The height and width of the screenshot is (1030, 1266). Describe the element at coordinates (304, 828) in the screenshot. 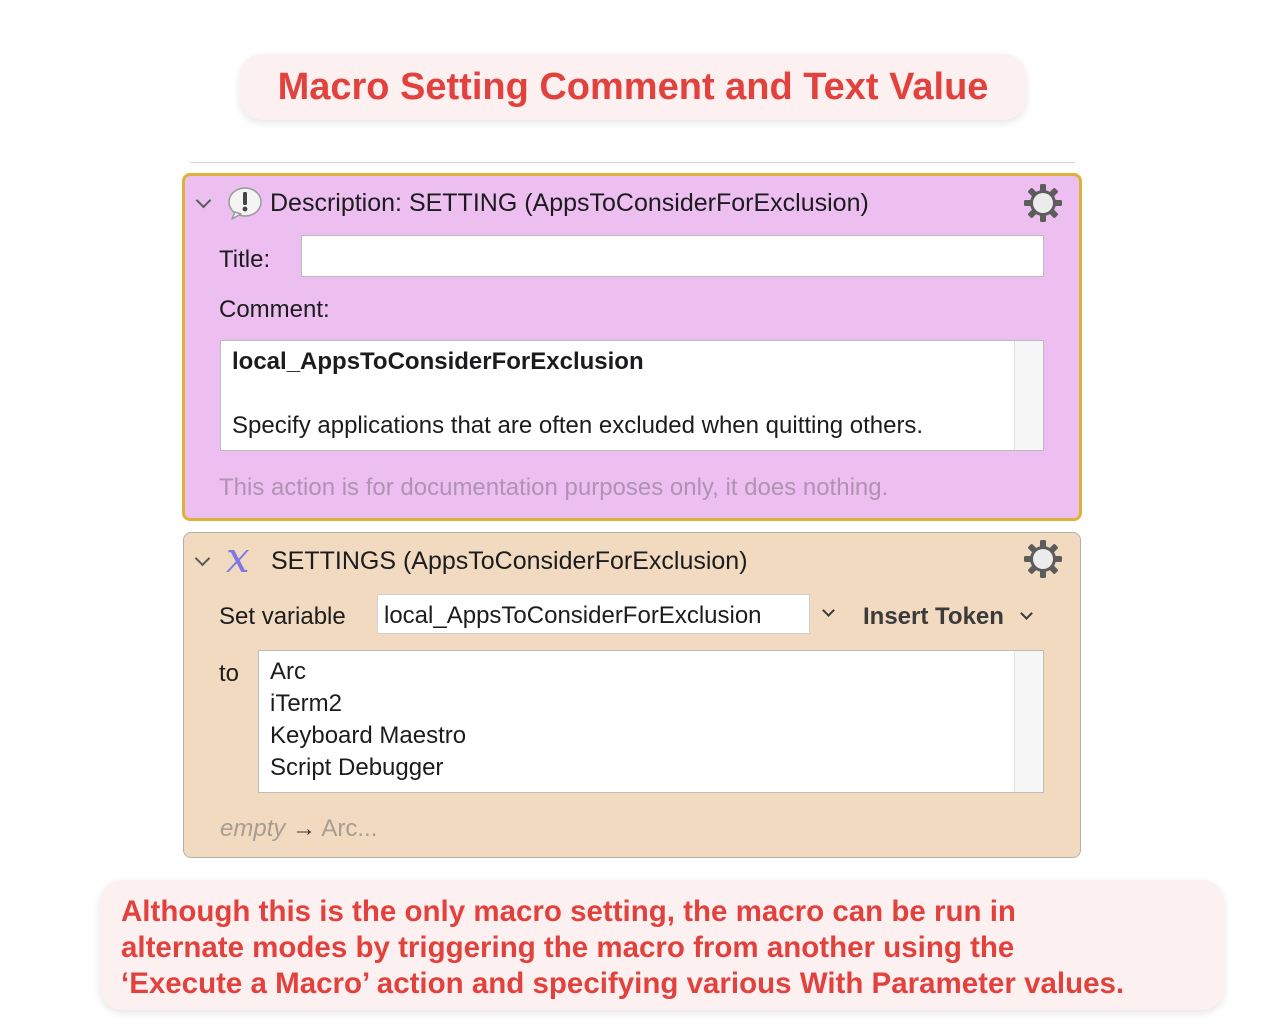

I see `arrow-right-icon: →` at that location.